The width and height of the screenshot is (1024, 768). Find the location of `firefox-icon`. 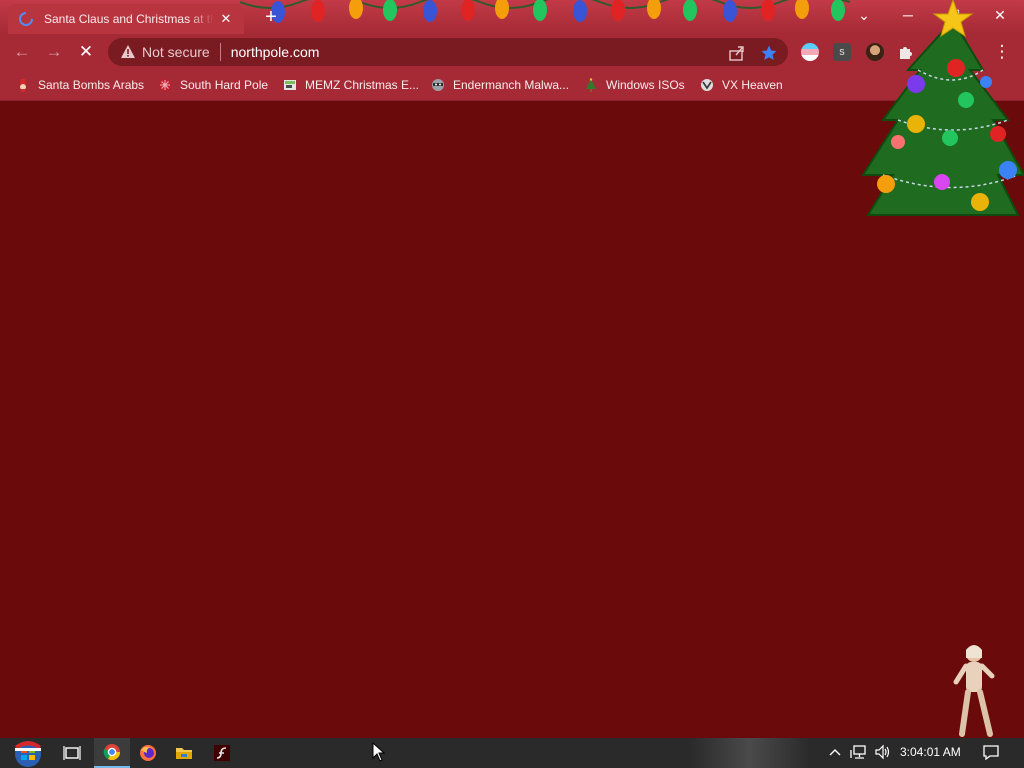

firefox-icon is located at coordinates (148, 753).